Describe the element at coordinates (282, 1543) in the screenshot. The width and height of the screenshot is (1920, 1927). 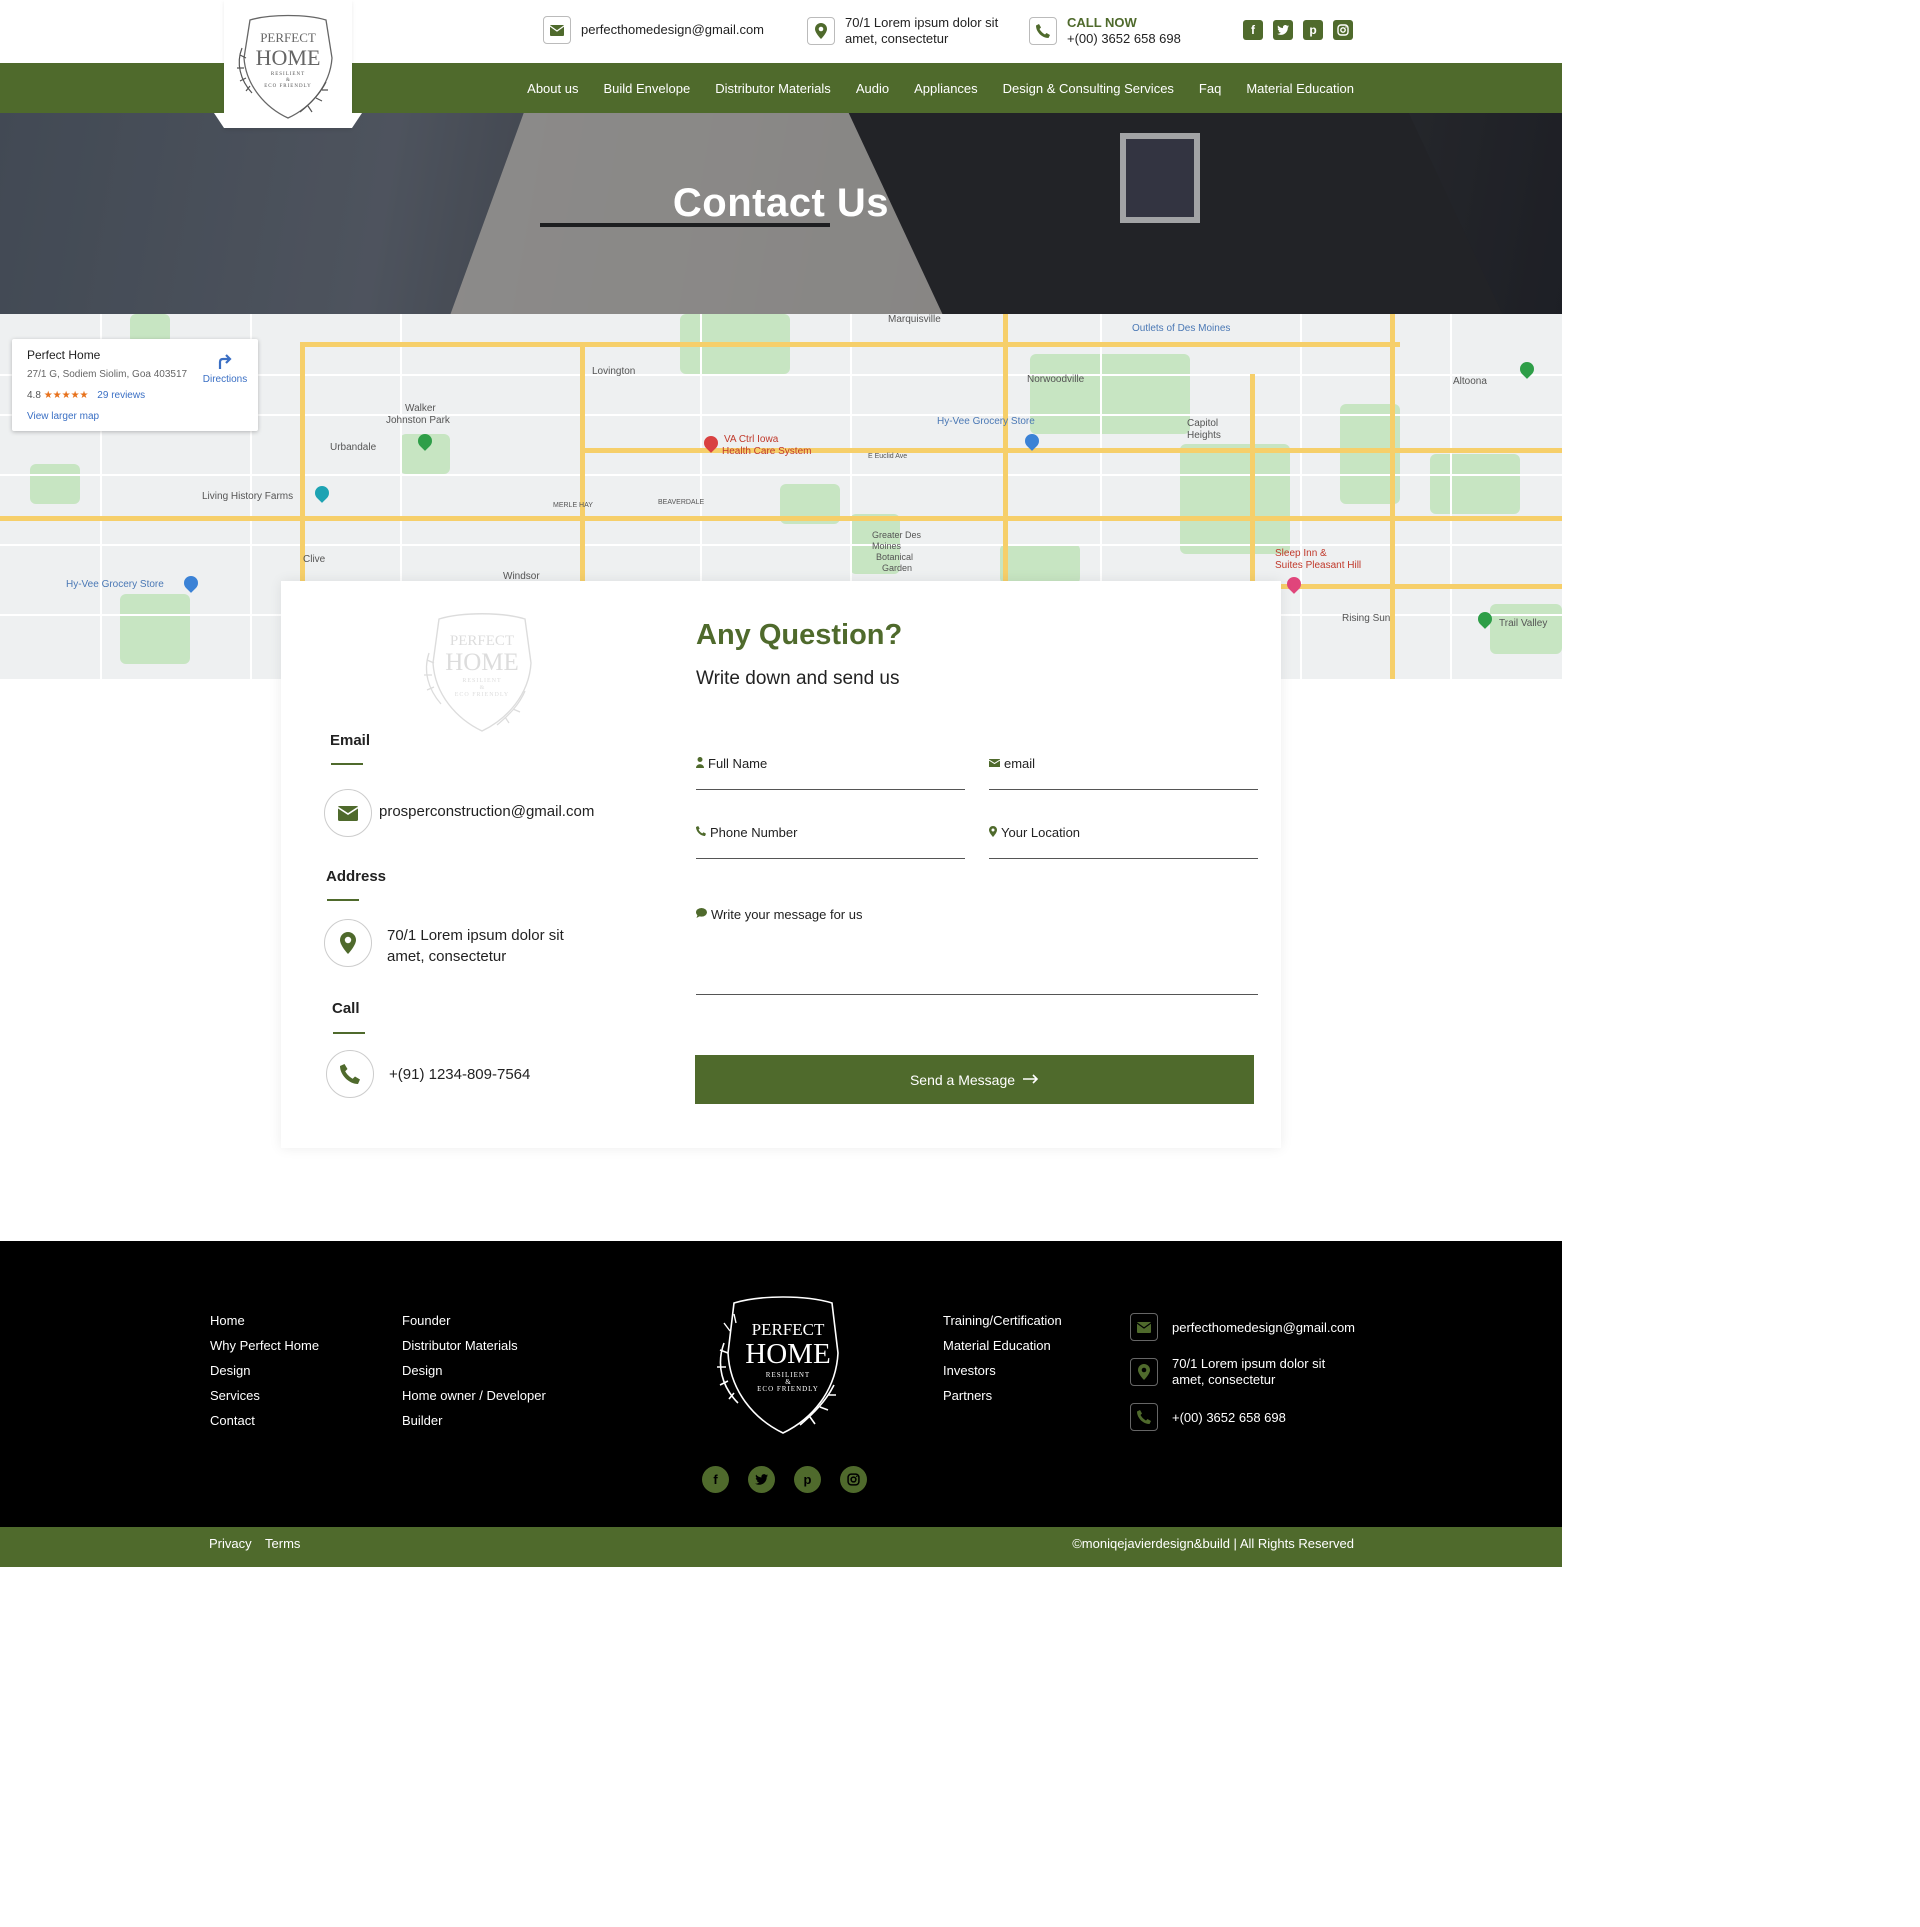
I see `terms-link: Terms` at that location.